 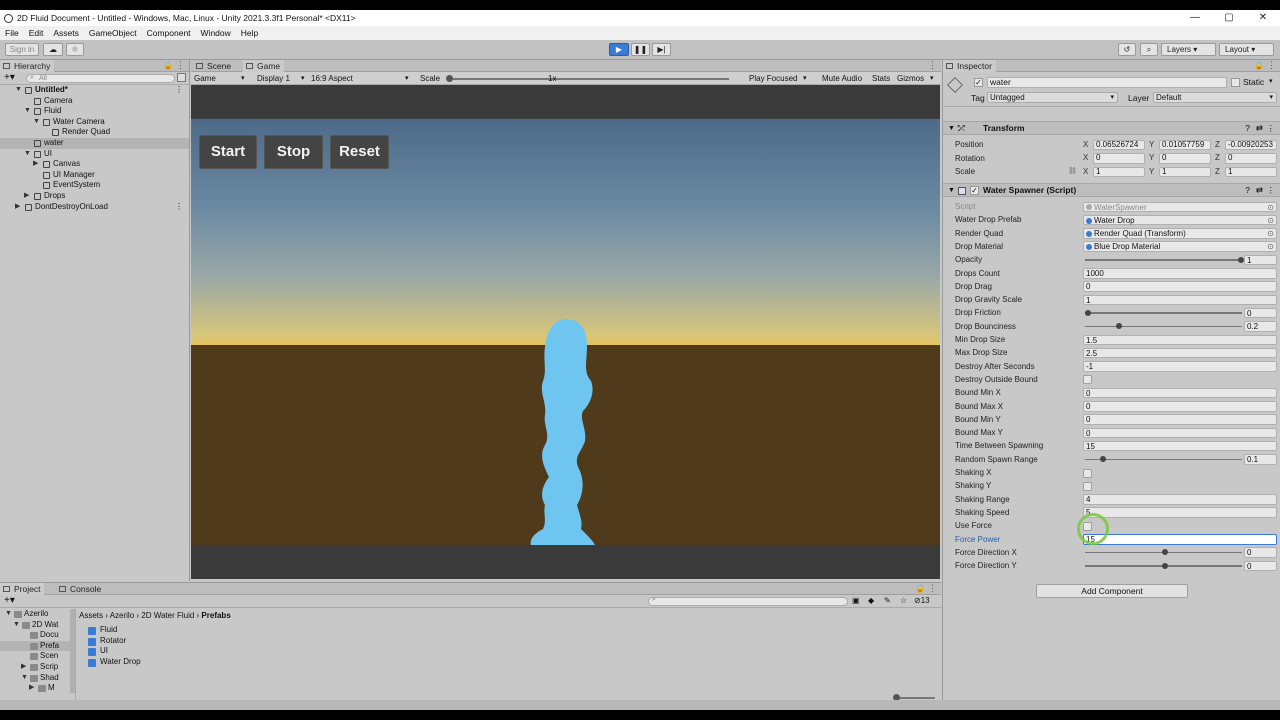 I want to click on menu-edit: Edit, so click(x=36, y=33).